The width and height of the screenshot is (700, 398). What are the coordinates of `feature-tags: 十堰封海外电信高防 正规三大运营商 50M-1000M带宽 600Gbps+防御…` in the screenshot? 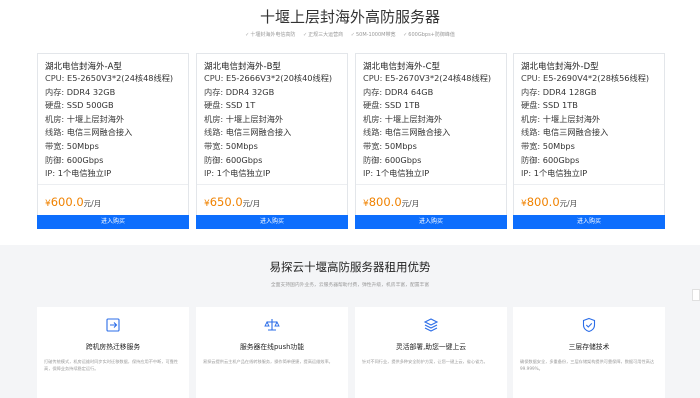 It's located at (350, 34).